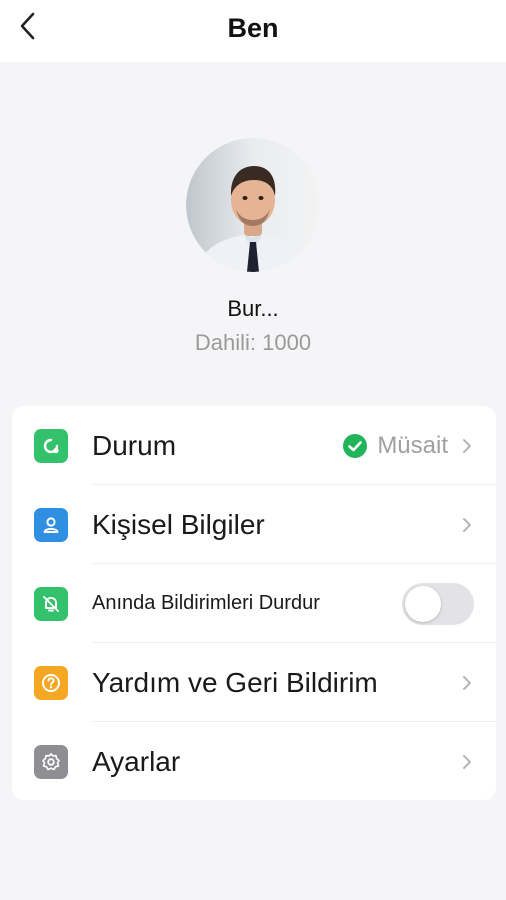  What do you see at coordinates (51, 761) in the screenshot?
I see `gear-icon` at bounding box center [51, 761].